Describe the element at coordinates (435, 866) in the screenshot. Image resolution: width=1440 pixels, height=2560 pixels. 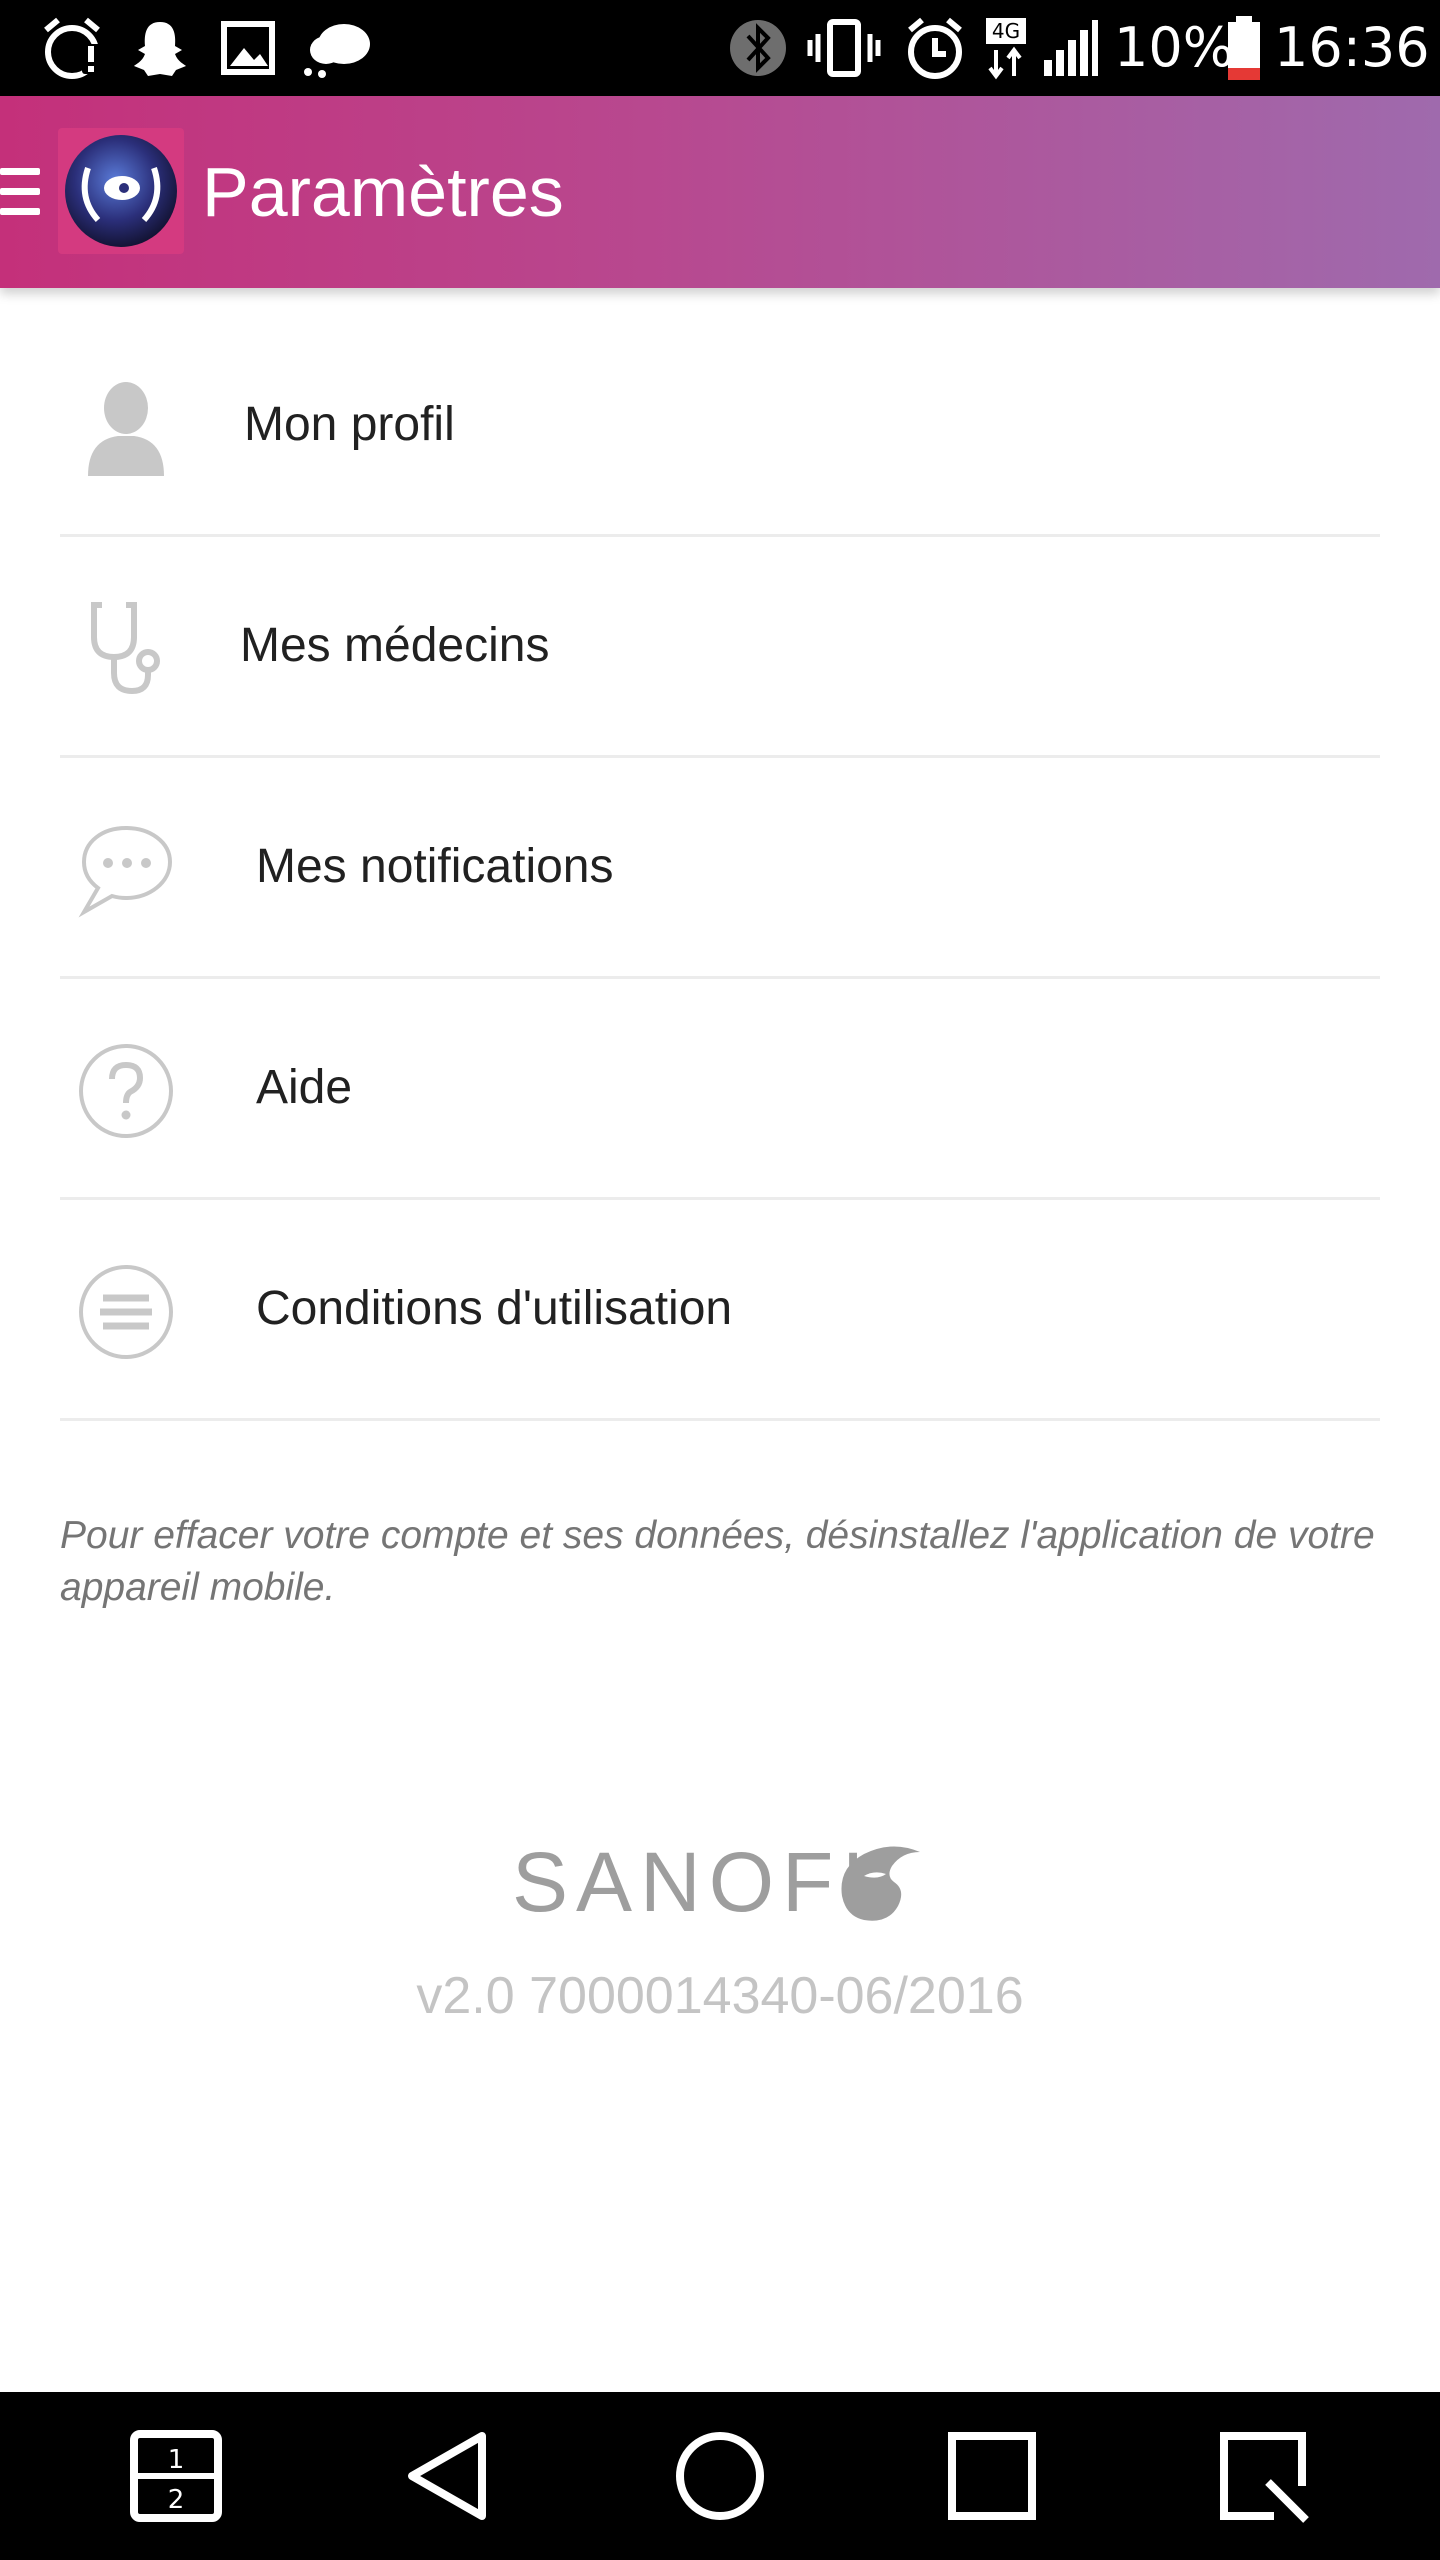
I see `settings-item-label: Mes notifications` at that location.